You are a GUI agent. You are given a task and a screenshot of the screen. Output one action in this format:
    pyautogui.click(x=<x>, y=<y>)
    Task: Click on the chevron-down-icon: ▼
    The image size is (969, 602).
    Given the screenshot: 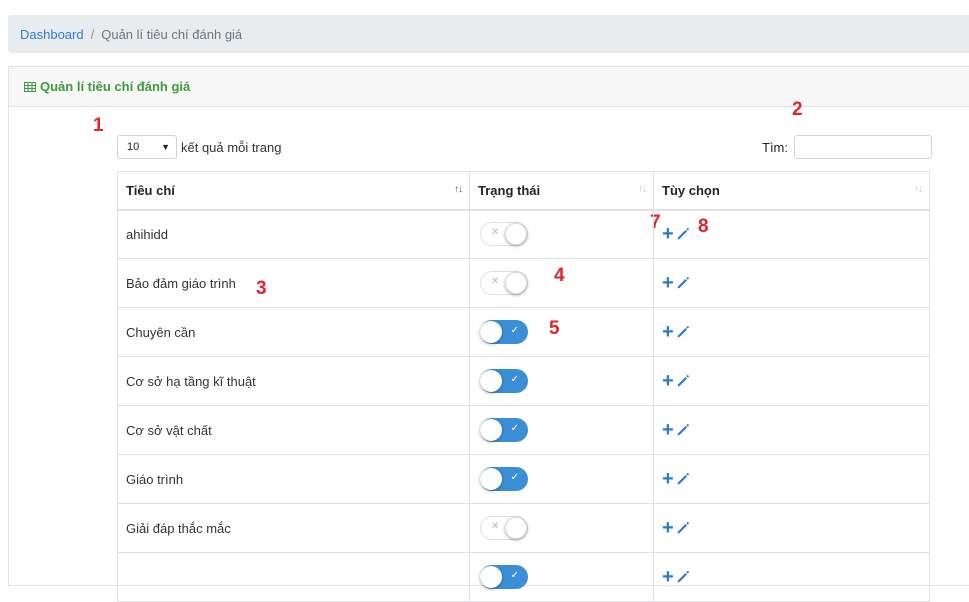 What is the action you would take?
    pyautogui.click(x=165, y=147)
    